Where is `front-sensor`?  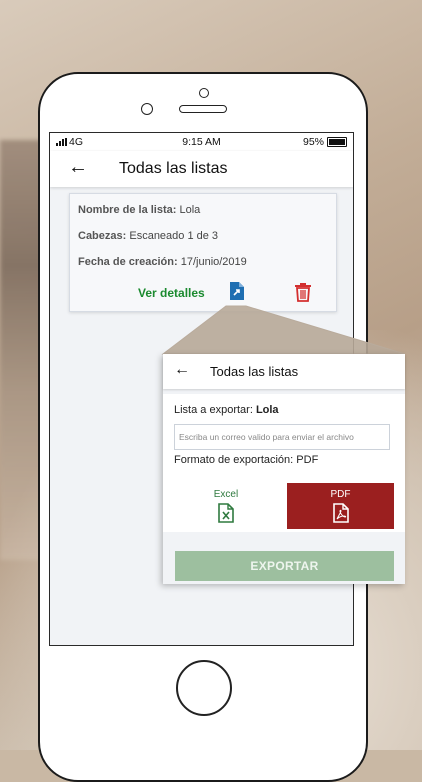 front-sensor is located at coordinates (204, 93).